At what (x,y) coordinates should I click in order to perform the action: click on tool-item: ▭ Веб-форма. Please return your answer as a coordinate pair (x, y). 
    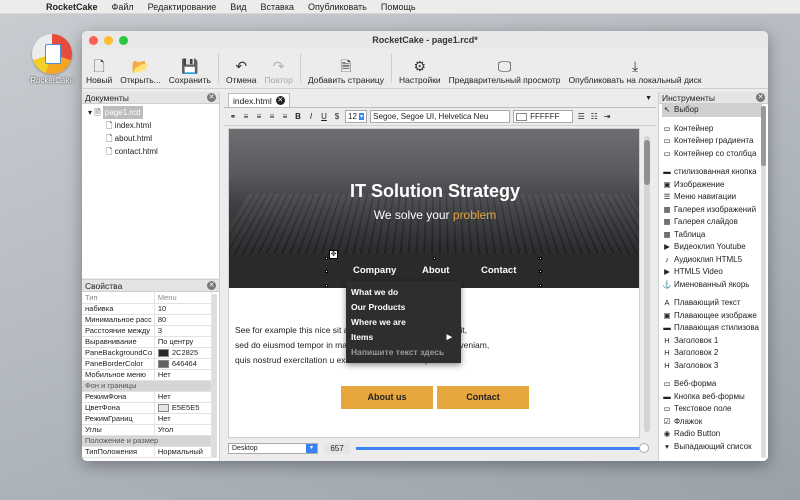
    Looking at the image, I should click on (712, 384).